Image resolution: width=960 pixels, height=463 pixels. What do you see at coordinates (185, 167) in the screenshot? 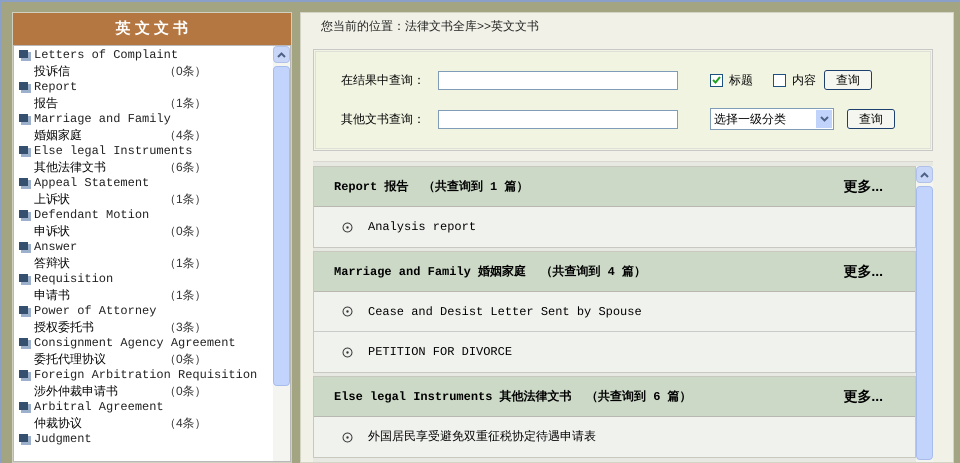
I see `item-count: （6条）` at bounding box center [185, 167].